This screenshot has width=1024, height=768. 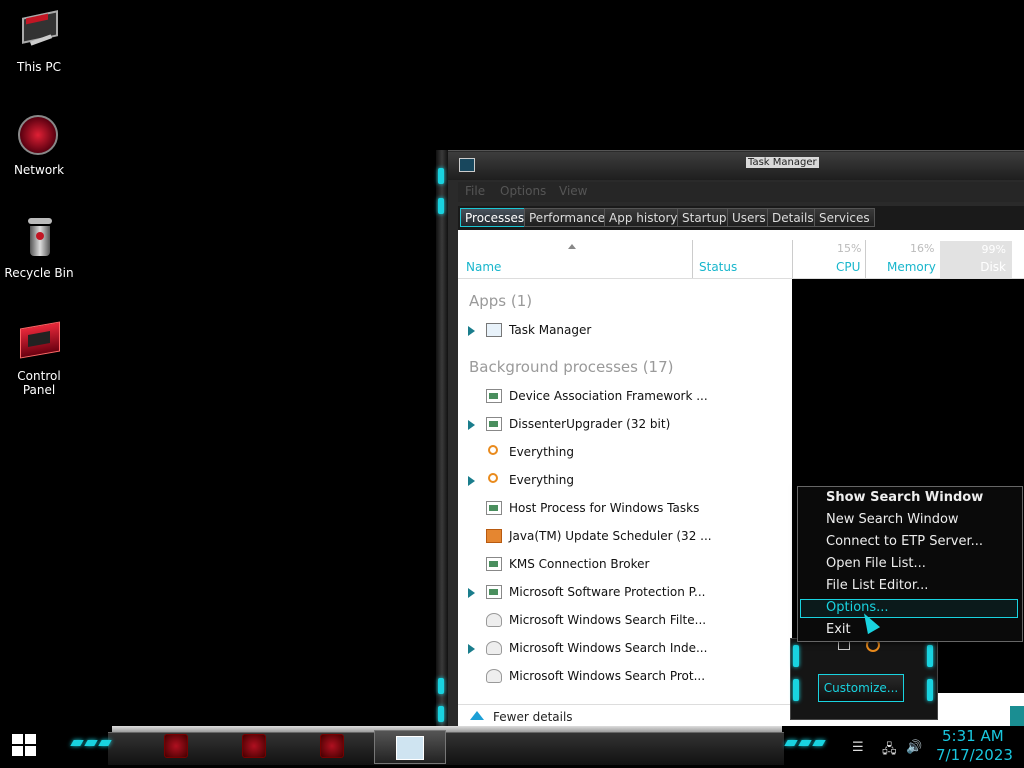 What do you see at coordinates (718, 267) in the screenshot?
I see `column-status: Status` at bounding box center [718, 267].